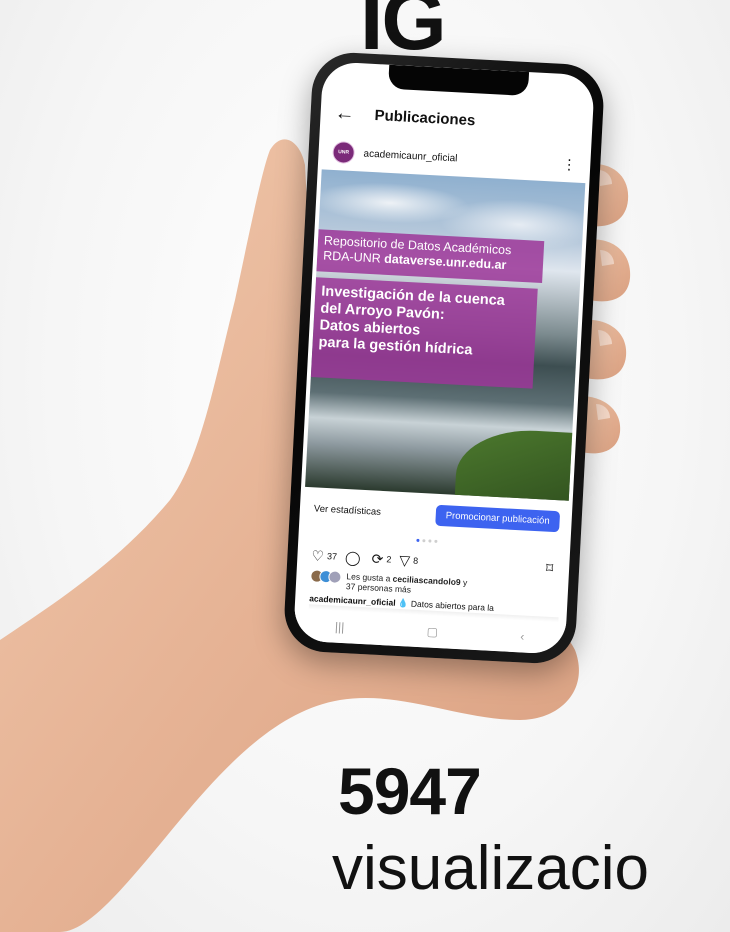 Image resolution: width=730 pixels, height=932 pixels. I want to click on post-actions: Ver estadísticas Promocionar publicación, so click(435, 515).